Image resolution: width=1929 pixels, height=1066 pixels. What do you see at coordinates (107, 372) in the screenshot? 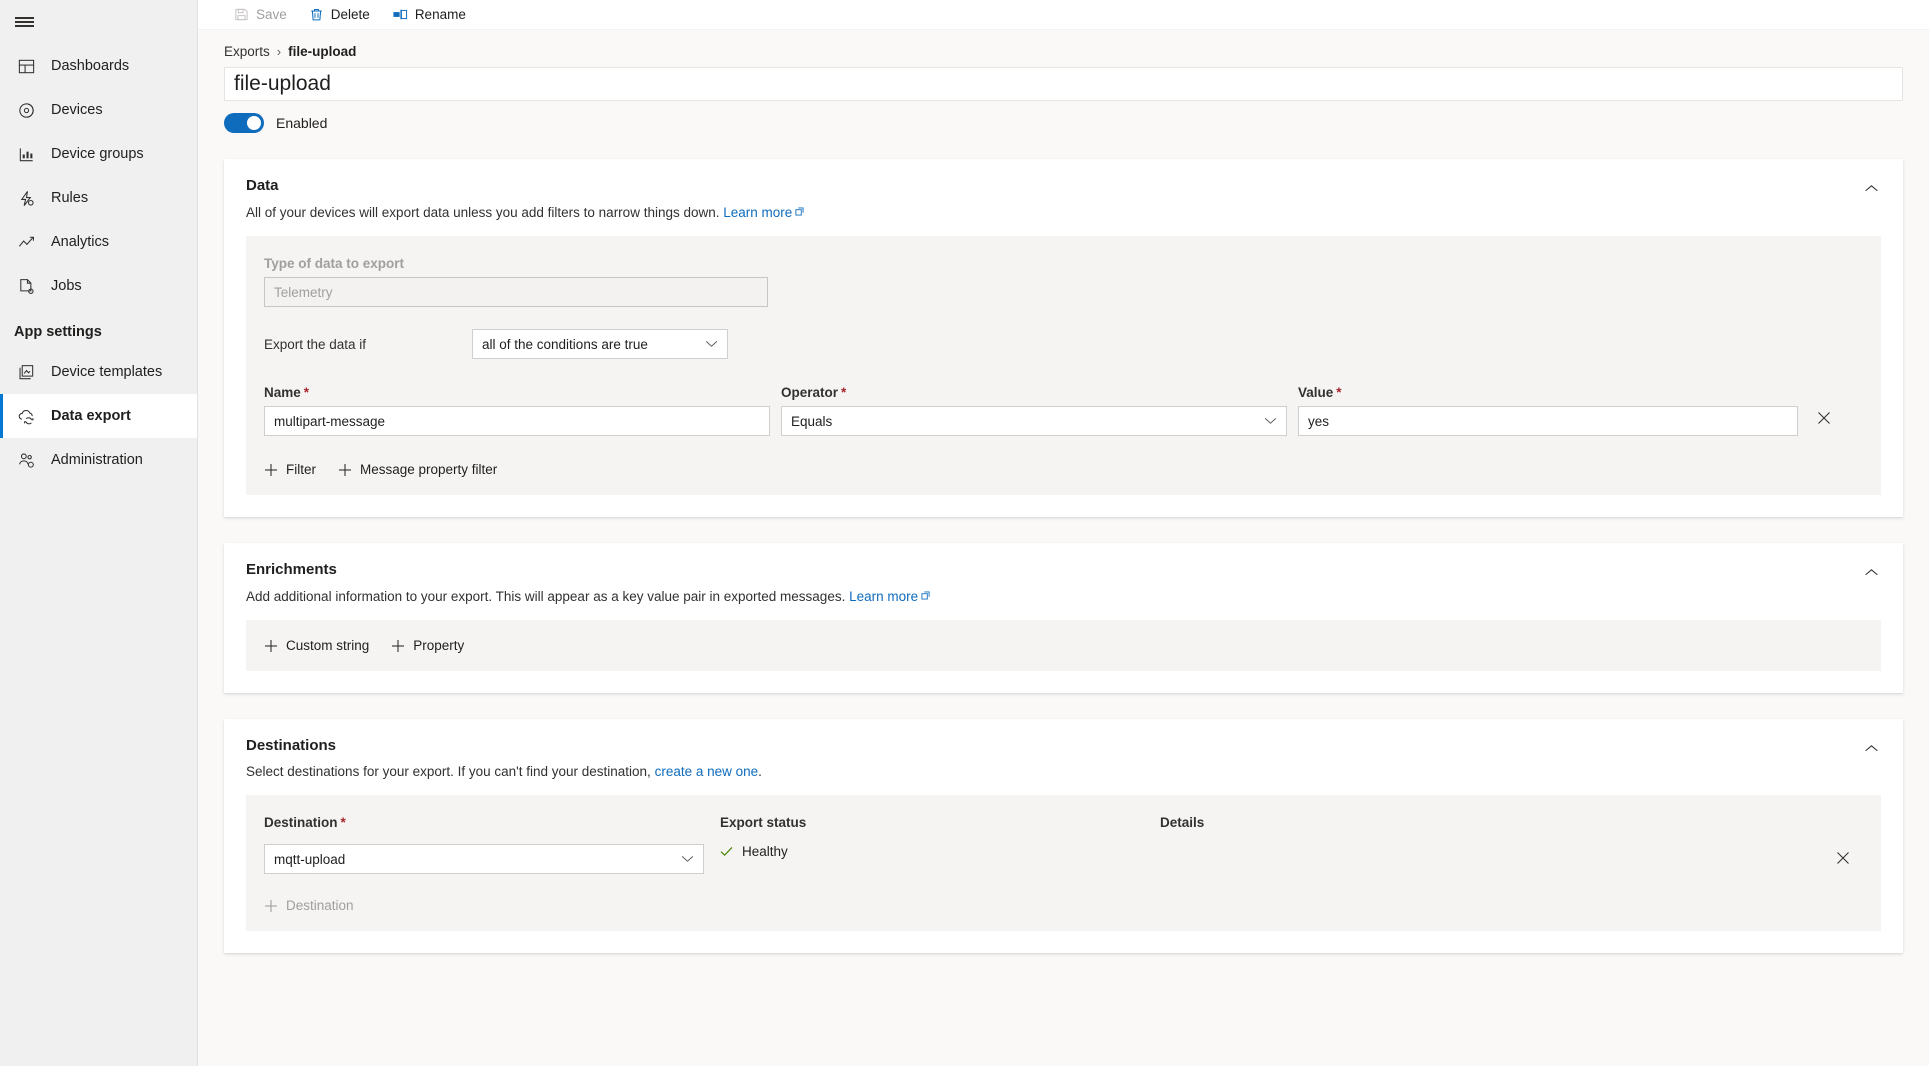
I see `sidebar-item-label: Device templates` at bounding box center [107, 372].